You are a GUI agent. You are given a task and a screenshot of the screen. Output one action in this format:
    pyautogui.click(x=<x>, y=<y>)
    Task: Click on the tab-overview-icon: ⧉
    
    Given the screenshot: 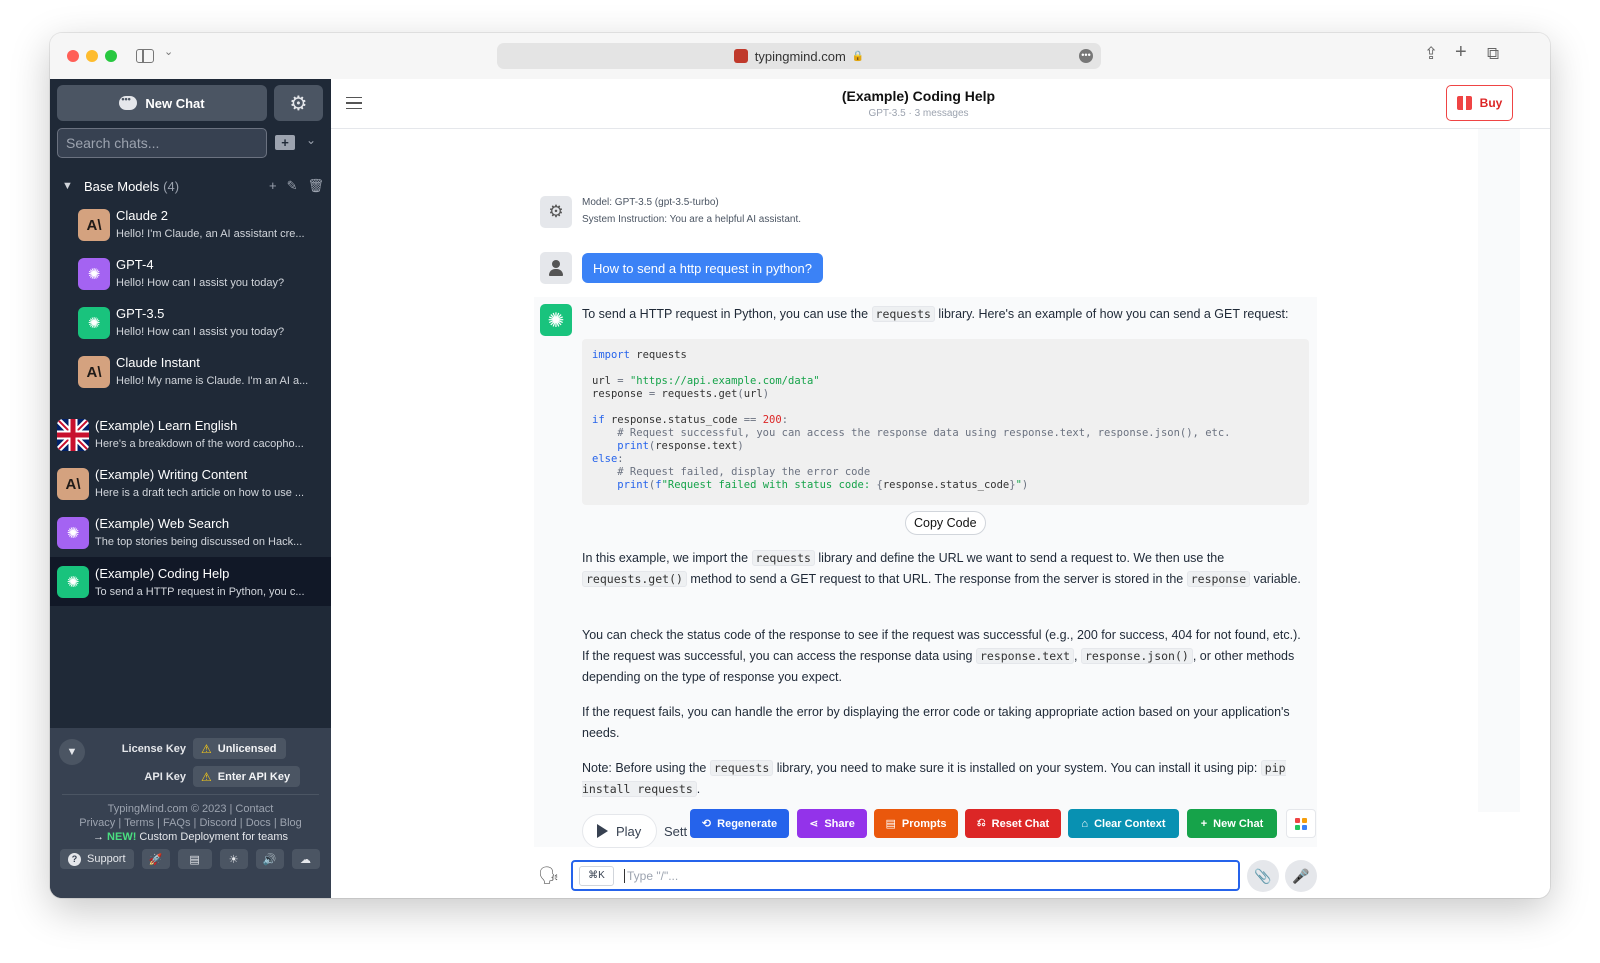 What is the action you would take?
    pyautogui.click(x=1493, y=54)
    